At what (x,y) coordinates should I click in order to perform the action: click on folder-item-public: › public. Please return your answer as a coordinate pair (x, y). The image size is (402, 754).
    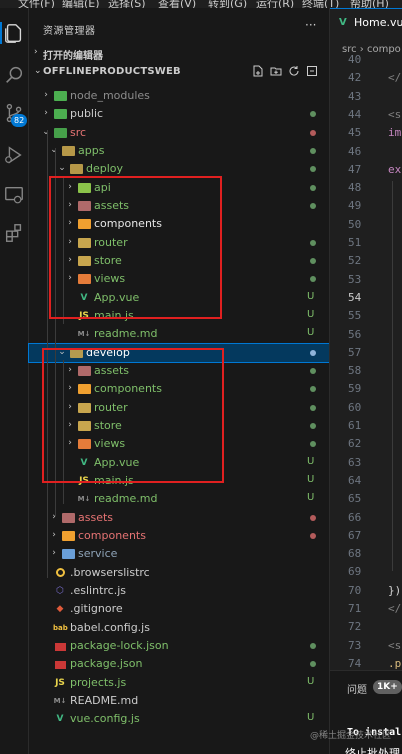
    Looking at the image, I should click on (179, 114).